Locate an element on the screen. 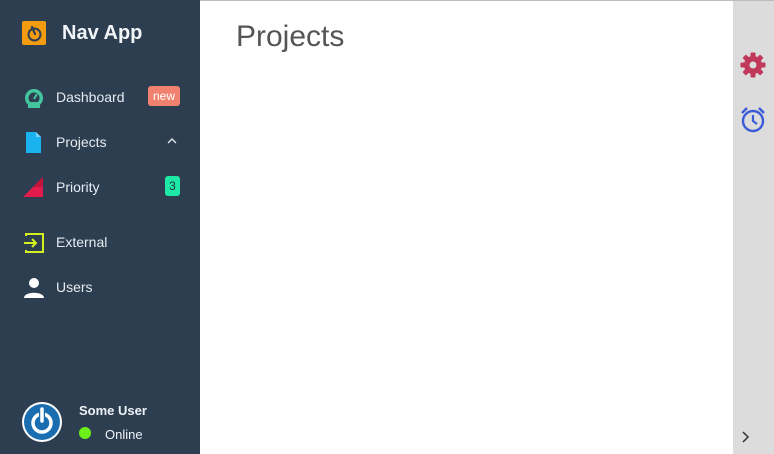 This screenshot has width=774, height=454. brand: Nav App is located at coordinates (82, 33).